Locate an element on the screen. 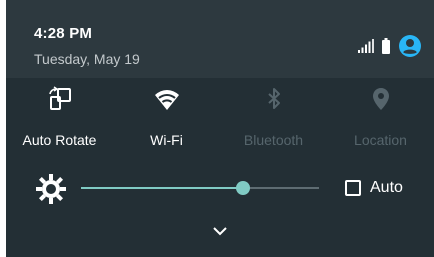 The height and width of the screenshot is (257, 434). auto-brightness-toggle: Auto is located at coordinates (374, 188).